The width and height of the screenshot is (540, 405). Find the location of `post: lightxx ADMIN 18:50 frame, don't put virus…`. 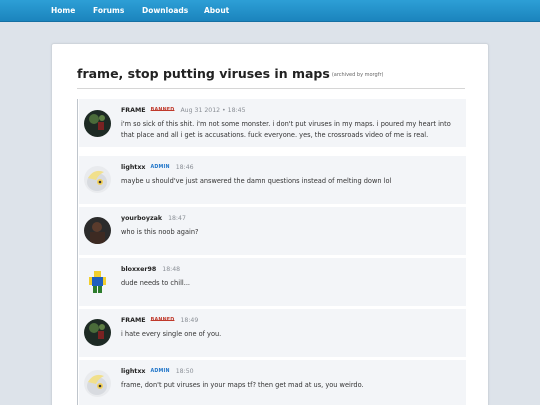

post: lightxx ADMIN 18:50 frame, don't put virus… is located at coordinates (272, 382).